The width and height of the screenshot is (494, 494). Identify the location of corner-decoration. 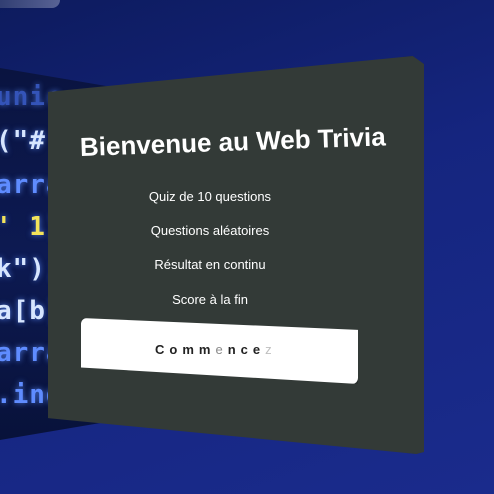
(30, 4).